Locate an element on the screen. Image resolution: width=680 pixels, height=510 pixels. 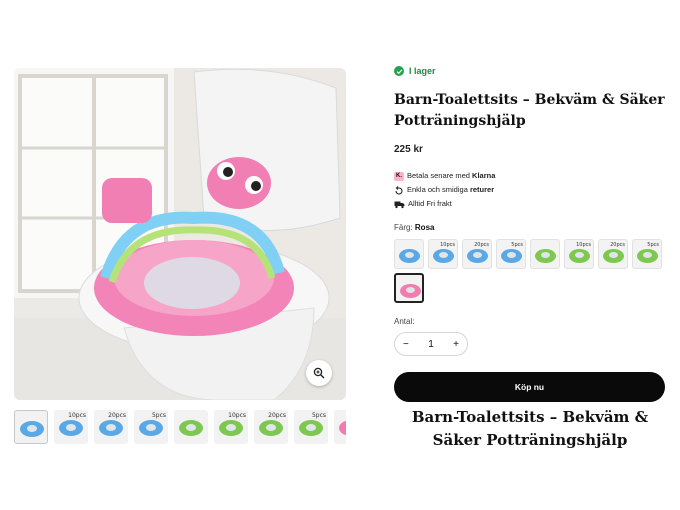
zoom-icon is located at coordinates (319, 373).